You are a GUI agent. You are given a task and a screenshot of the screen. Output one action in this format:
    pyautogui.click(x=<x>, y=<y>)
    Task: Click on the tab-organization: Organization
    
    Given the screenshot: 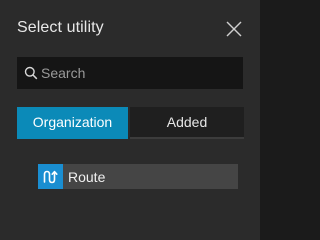 What is the action you would take?
    pyautogui.click(x=72, y=123)
    